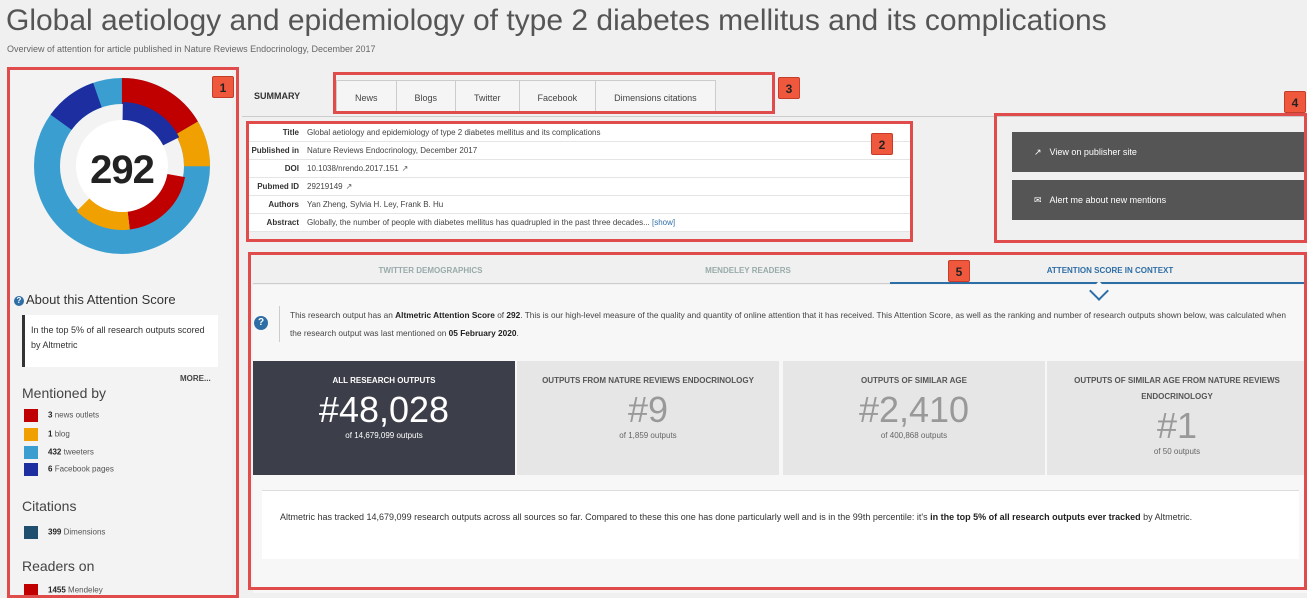 This screenshot has height=598, width=1307. Describe the element at coordinates (223, 87) in the screenshot. I see `callout-1: 1` at that location.